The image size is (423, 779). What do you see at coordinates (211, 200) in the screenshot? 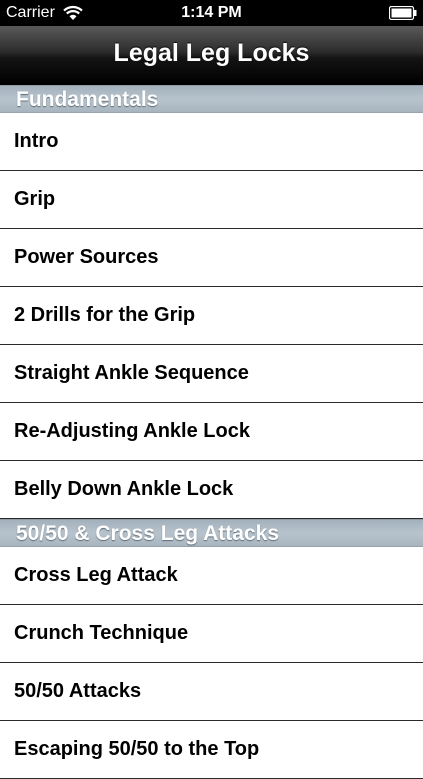
I see `list-item: Grip` at bounding box center [211, 200].